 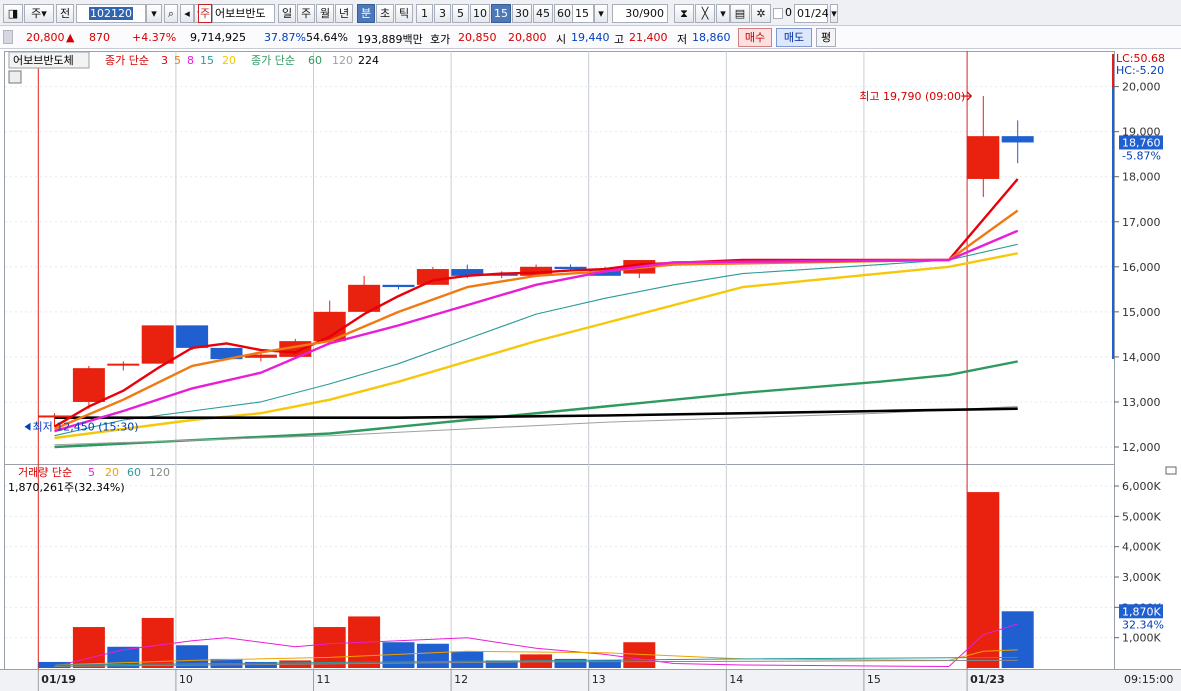 What do you see at coordinates (1141, 222) in the screenshot?
I see `price-tick-label-5: 17,000` at bounding box center [1141, 222].